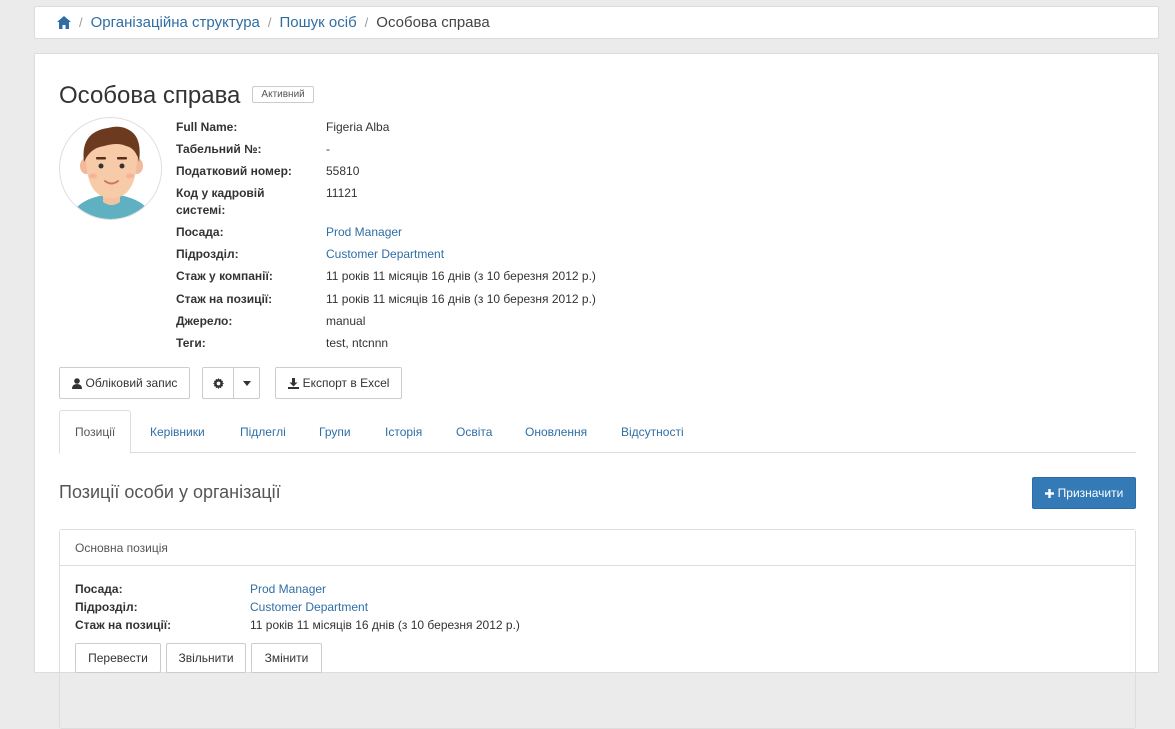 This screenshot has height=729, width=1175. What do you see at coordinates (118, 658) in the screenshot?
I see `transfer-button: Перевести` at bounding box center [118, 658].